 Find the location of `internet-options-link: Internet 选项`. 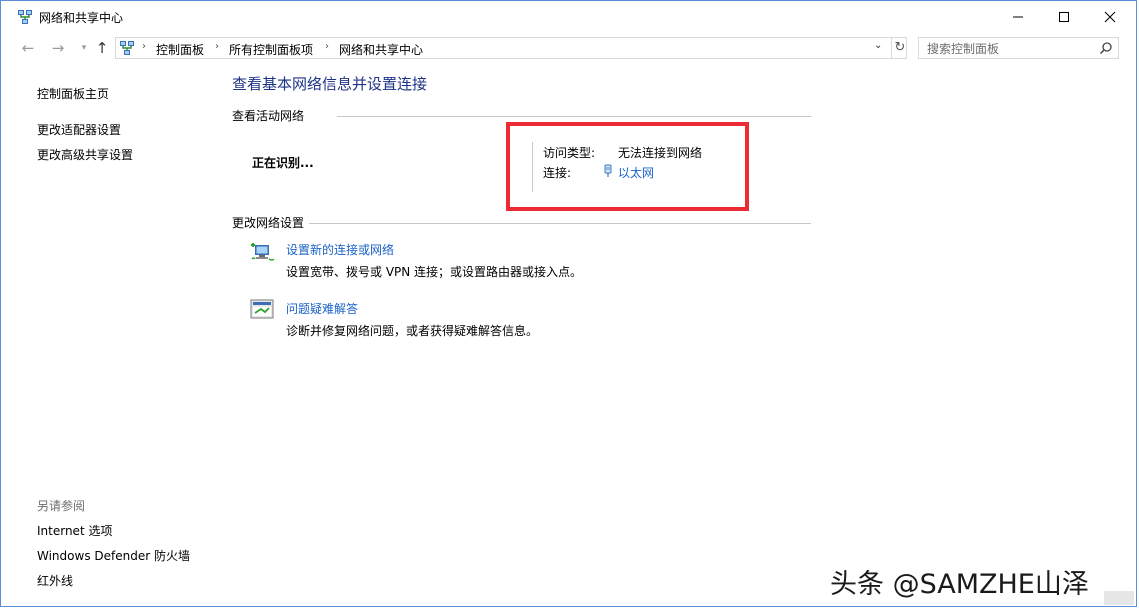

internet-options-link: Internet 选项 is located at coordinates (74, 530).